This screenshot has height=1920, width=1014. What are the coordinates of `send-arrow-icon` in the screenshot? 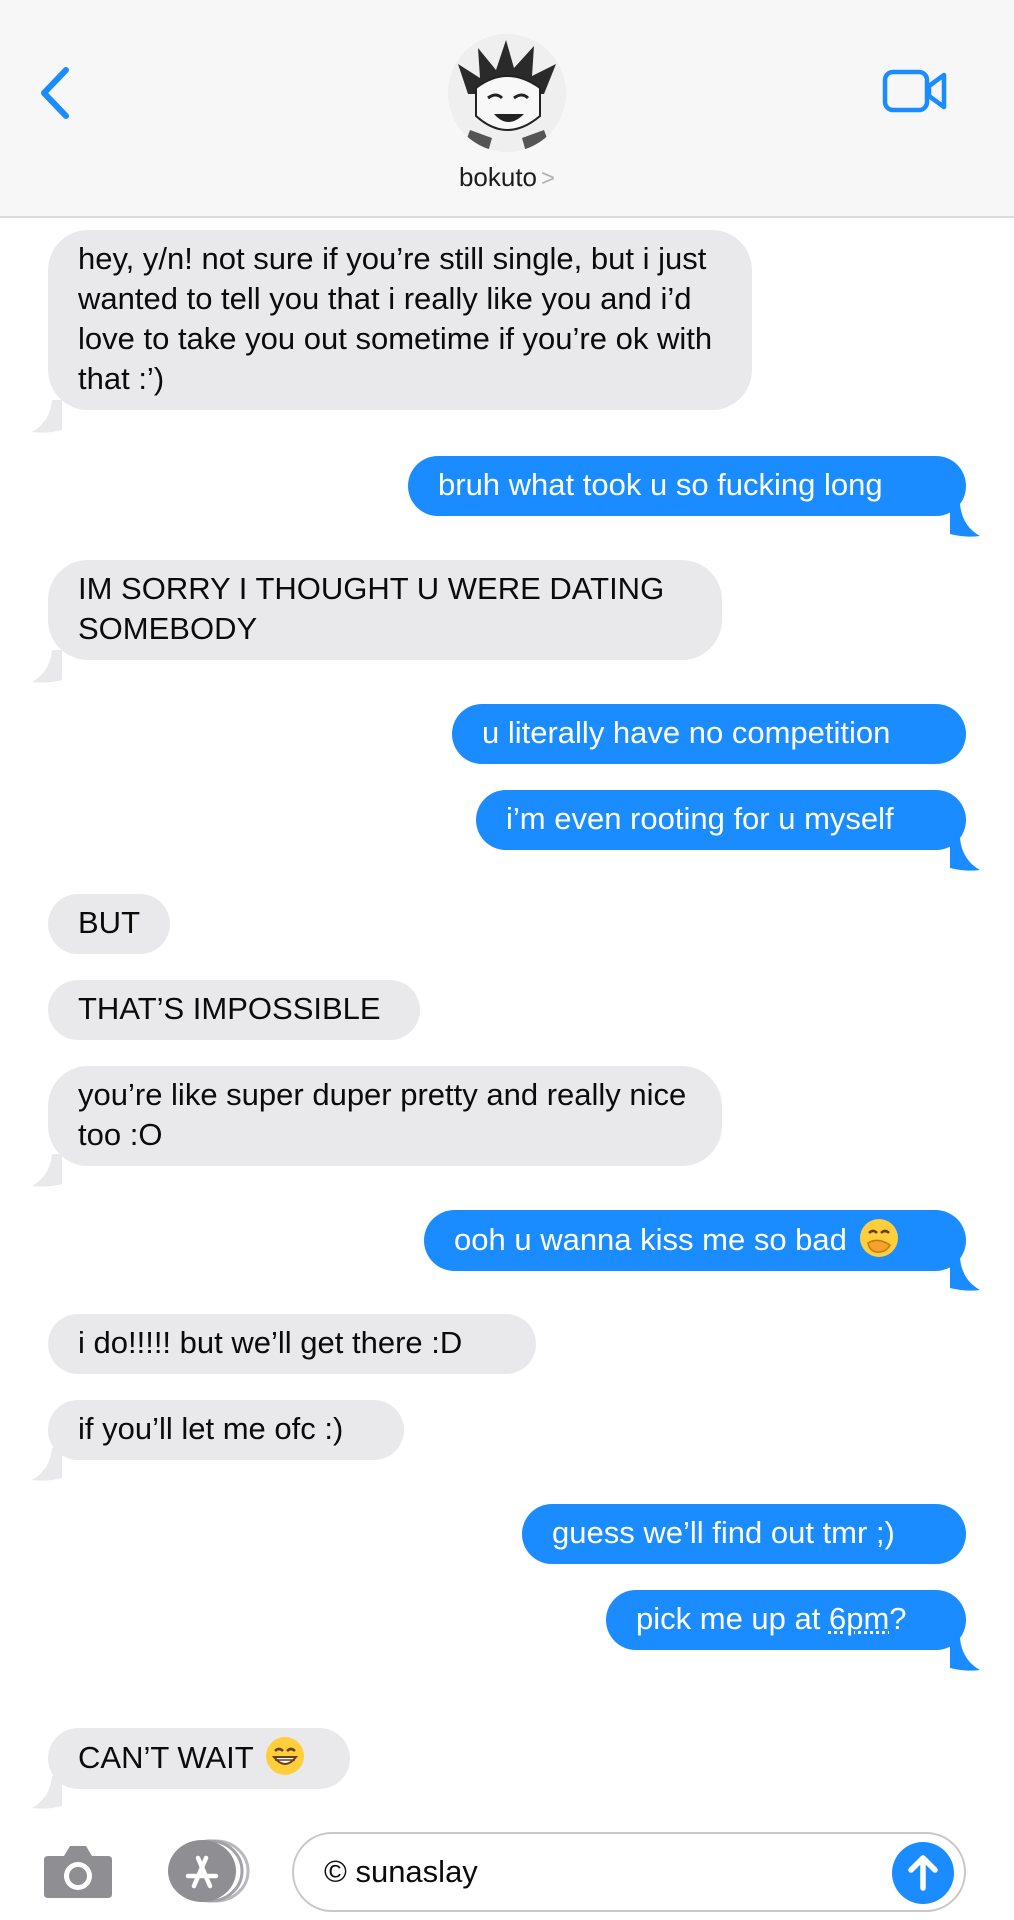 It's located at (923, 1873).